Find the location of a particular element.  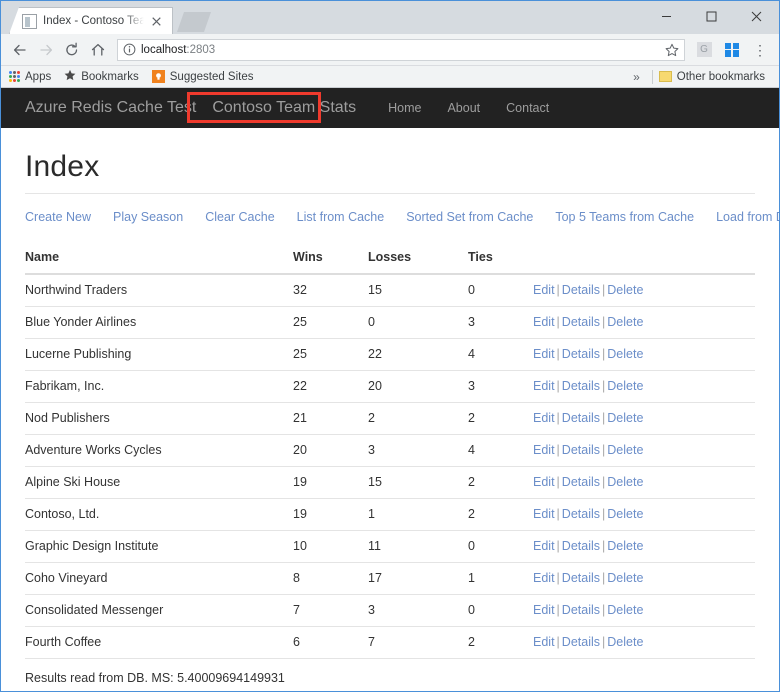

tab-strip: Index - Contoso Team St is located at coordinates (106, 17).